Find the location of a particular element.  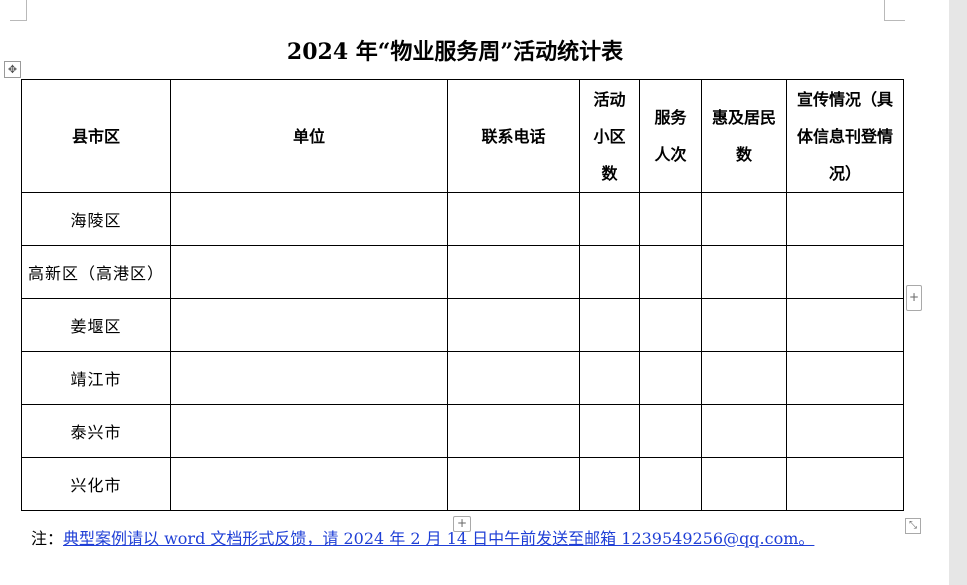

header-district: 县市区 is located at coordinates (96, 136).